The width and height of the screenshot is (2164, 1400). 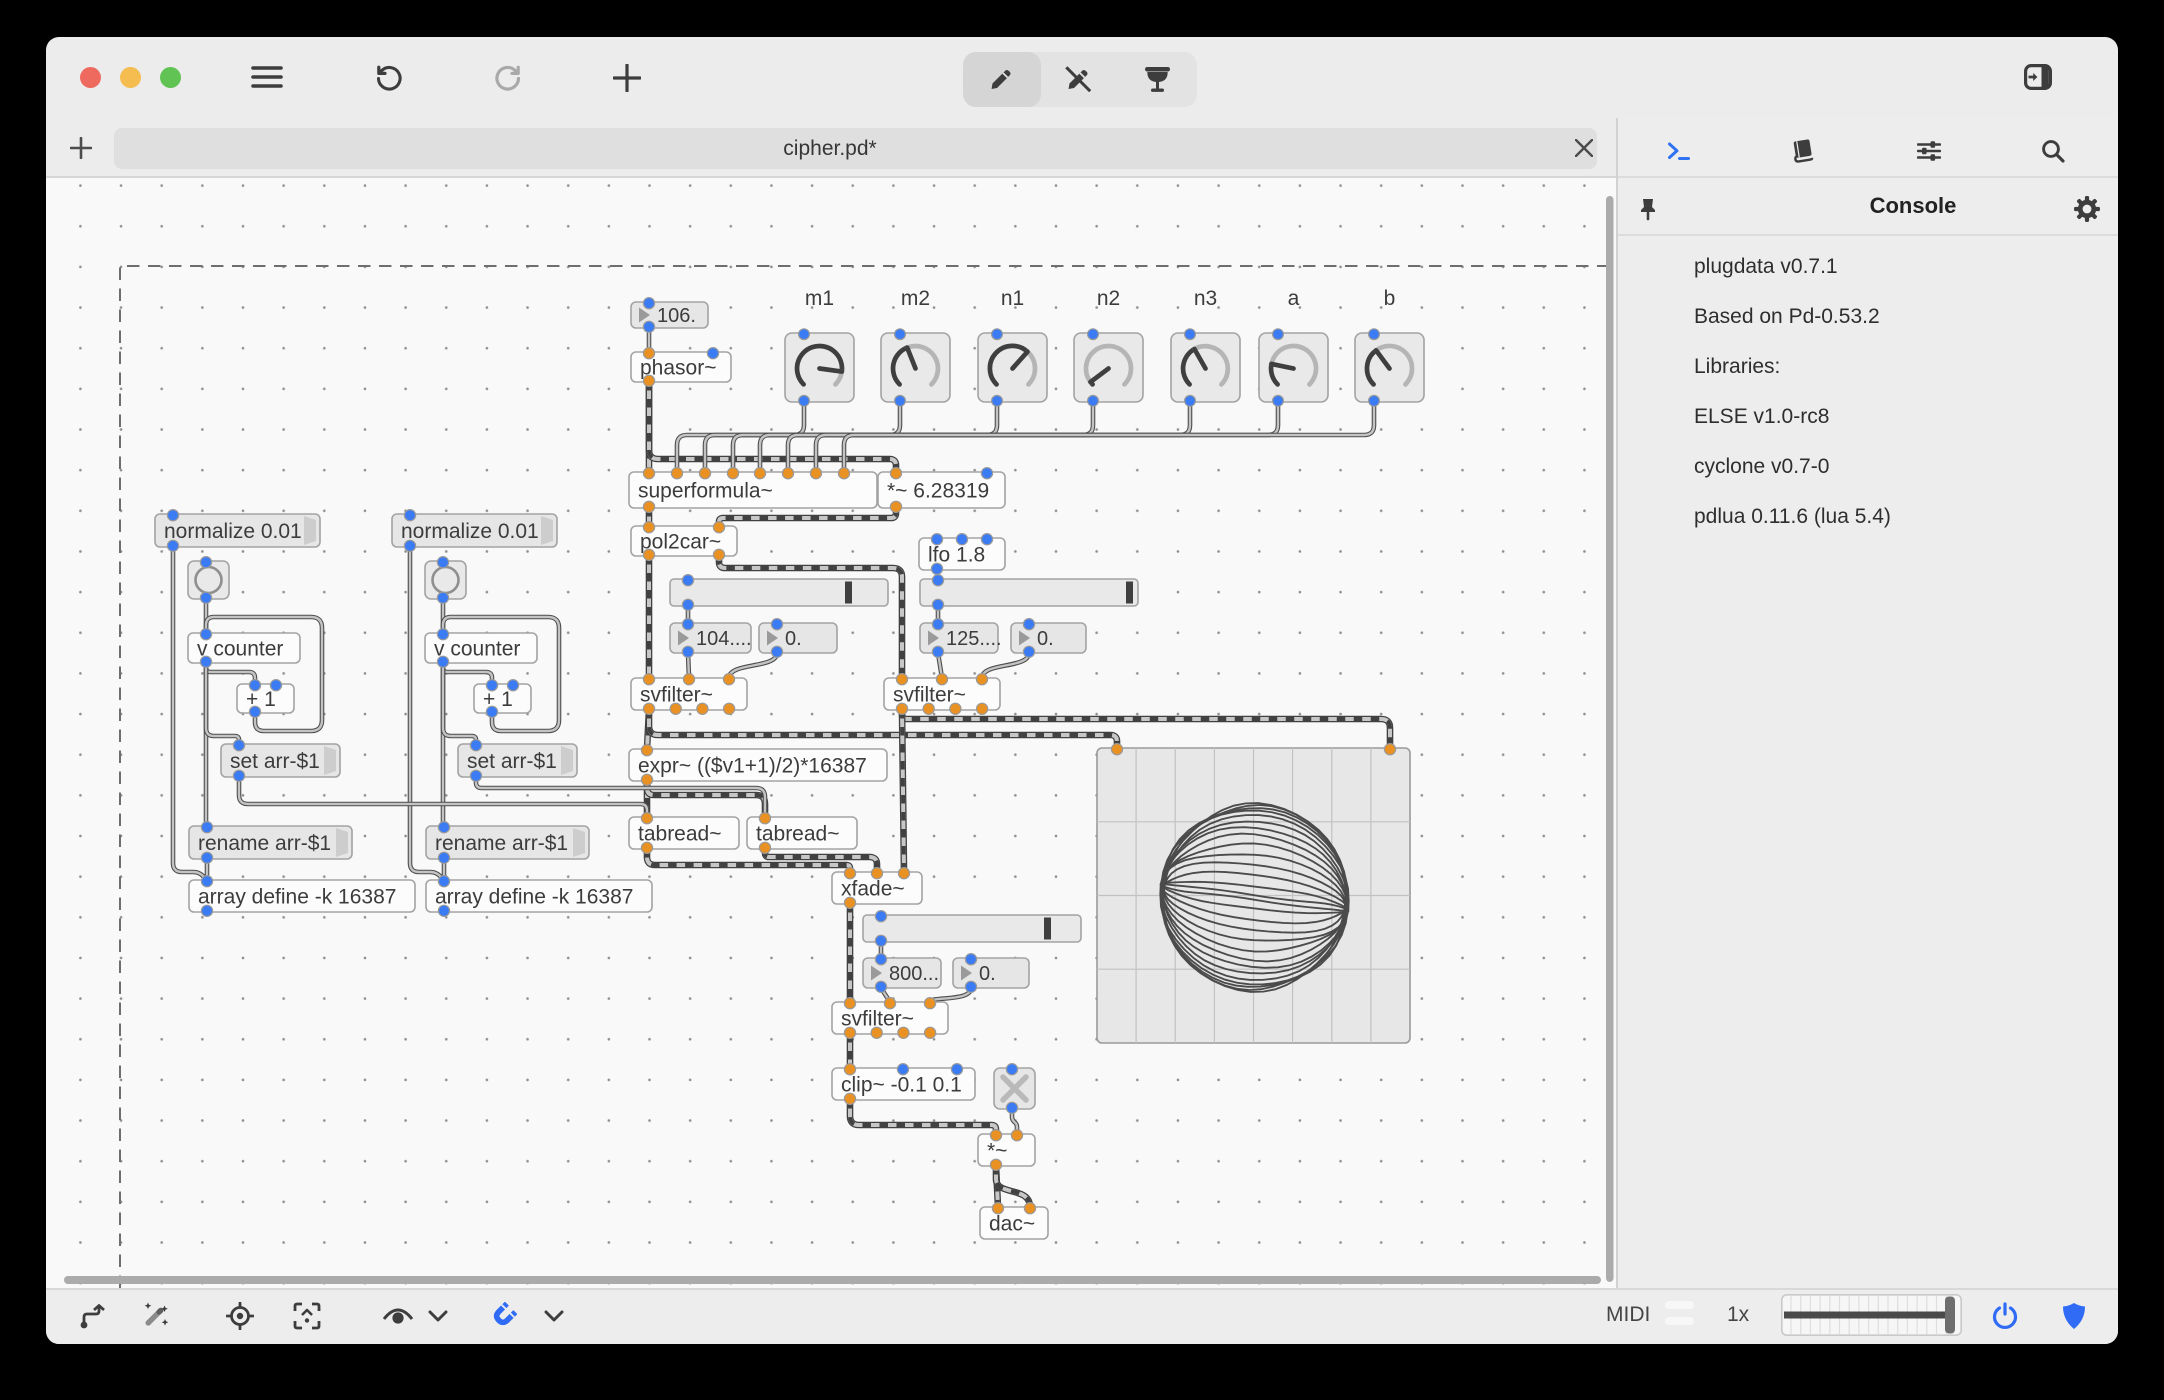 What do you see at coordinates (1108, 298) in the screenshot?
I see `svg-text: n2` at bounding box center [1108, 298].